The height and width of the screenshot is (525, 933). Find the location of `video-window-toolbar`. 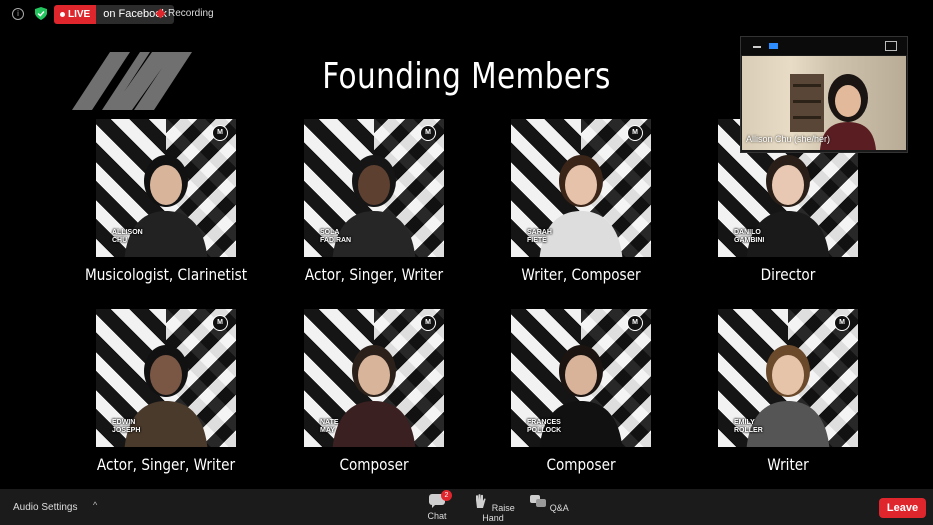

video-window-toolbar is located at coordinates (824, 46).